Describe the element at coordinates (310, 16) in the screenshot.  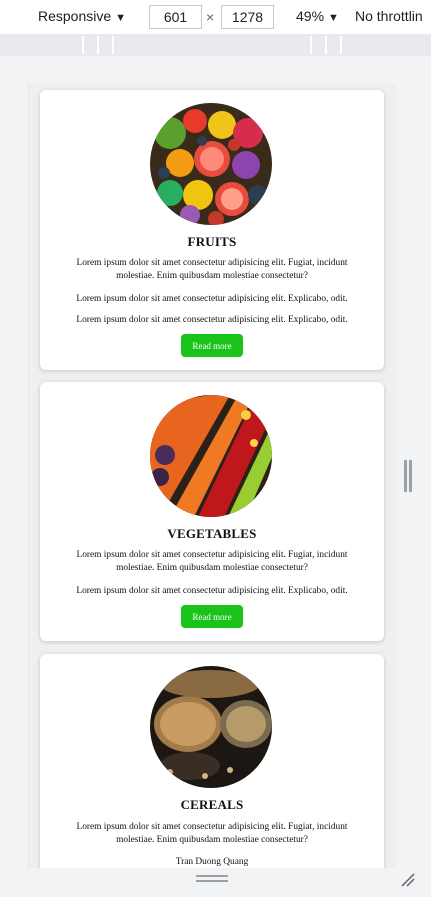
I see `zoom-label: 49%` at that location.